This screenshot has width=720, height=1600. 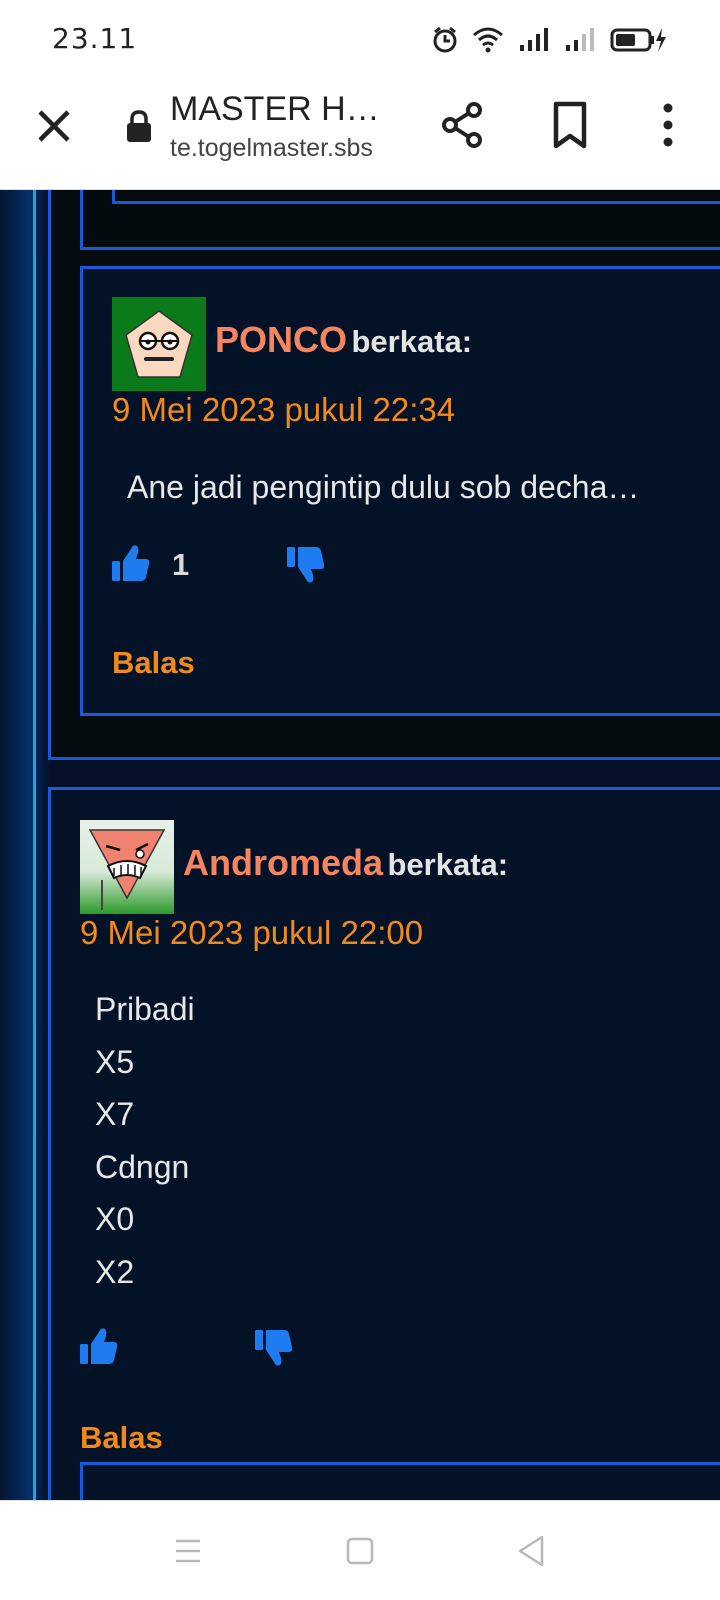 What do you see at coordinates (488, 40) in the screenshot?
I see `wifi-icon` at bounding box center [488, 40].